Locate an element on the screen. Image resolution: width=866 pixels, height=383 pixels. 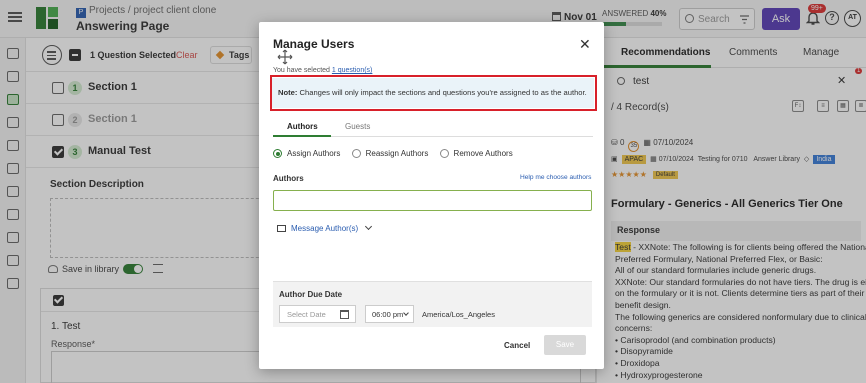
timezone-label: America/Los_Angeles is located at coordinates (458, 314).